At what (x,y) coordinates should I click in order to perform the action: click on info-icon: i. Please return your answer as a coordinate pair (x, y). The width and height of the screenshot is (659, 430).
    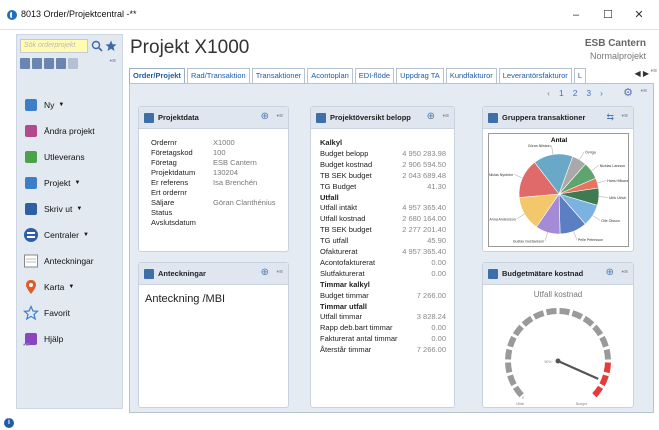
    Looking at the image, I should click on (9, 423).